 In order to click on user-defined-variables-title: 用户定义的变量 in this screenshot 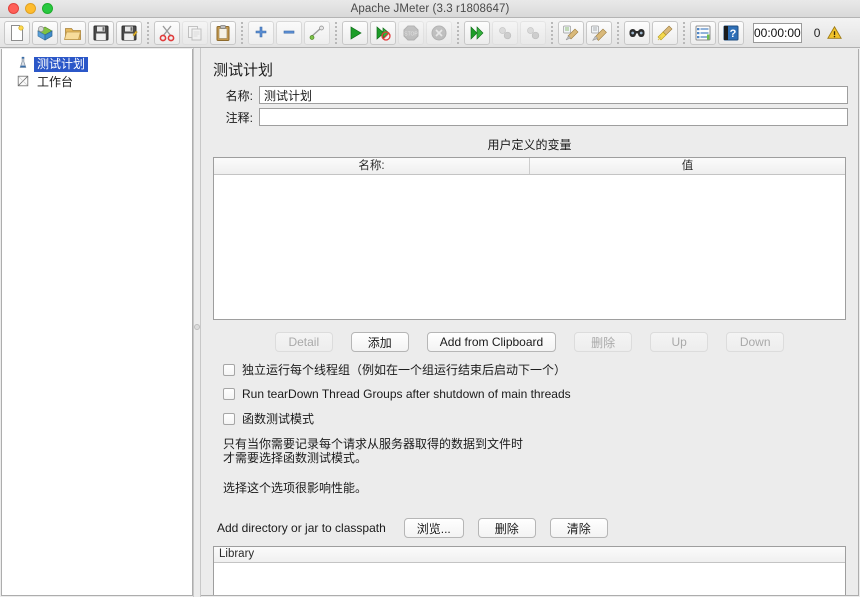, I will do `click(529, 145)`.